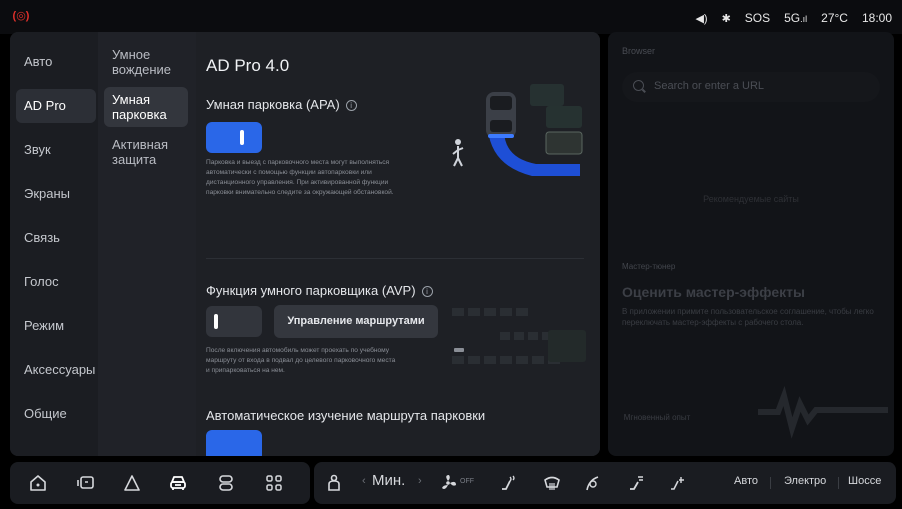  I want to click on drive-mode-electric: Электро, so click(805, 481).